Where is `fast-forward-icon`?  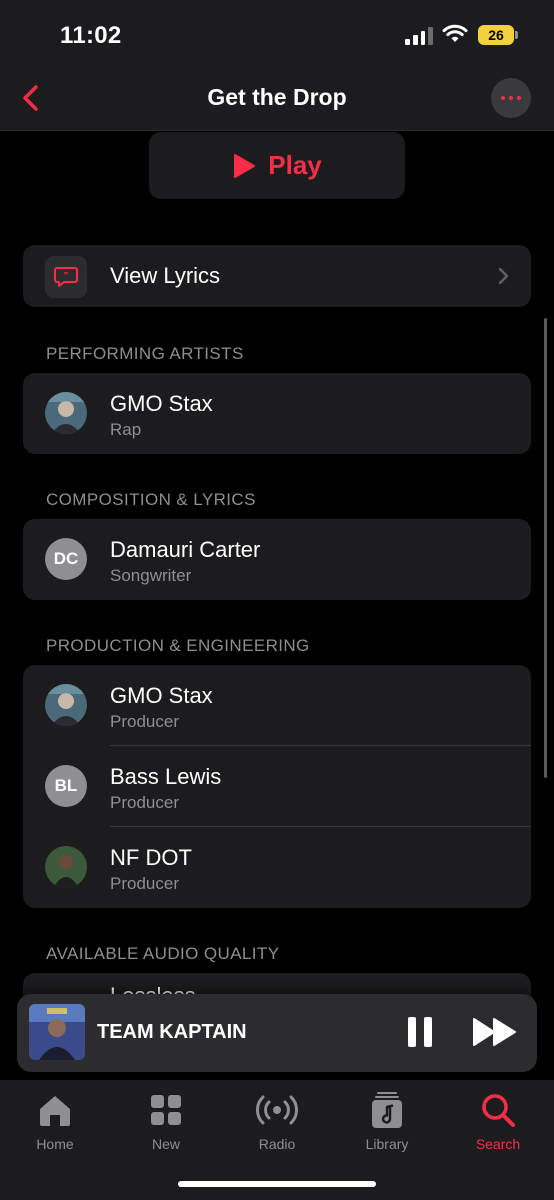
fast-forward-icon is located at coordinates (495, 1032).